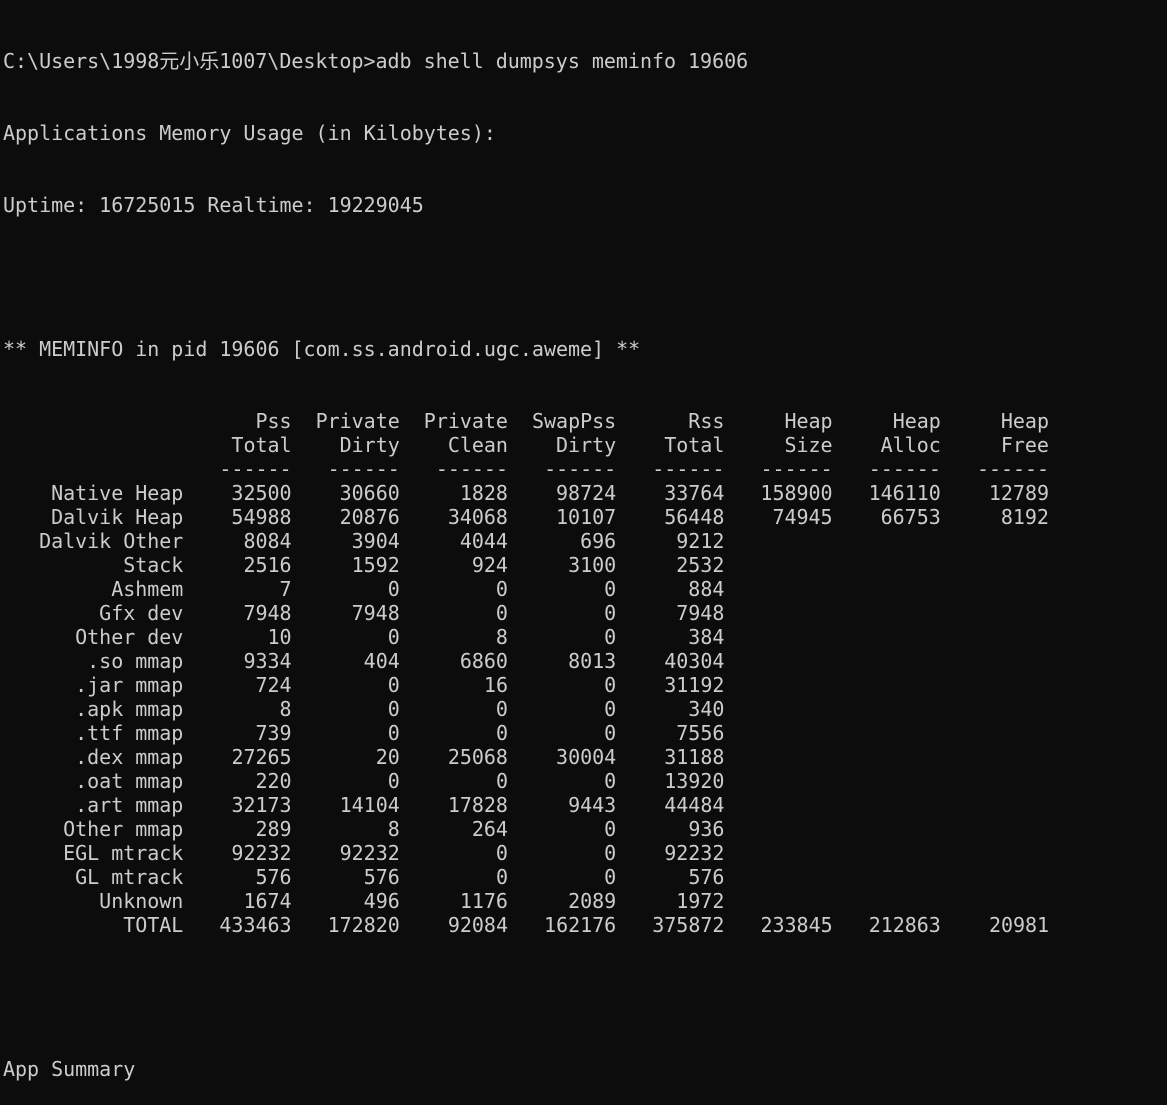  Describe the element at coordinates (700, 565) in the screenshot. I see `cell-value: 2532` at that location.